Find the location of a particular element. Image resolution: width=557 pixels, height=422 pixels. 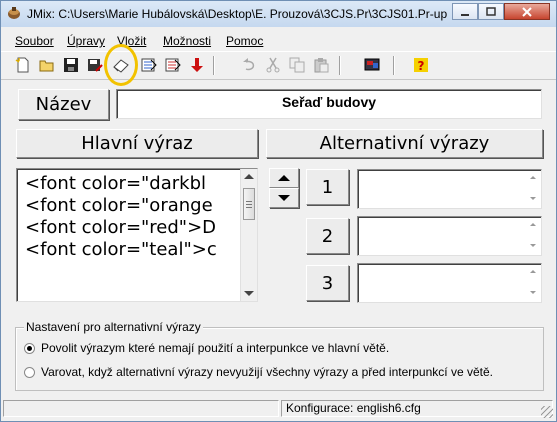

export-web-button is located at coordinates (149, 65).